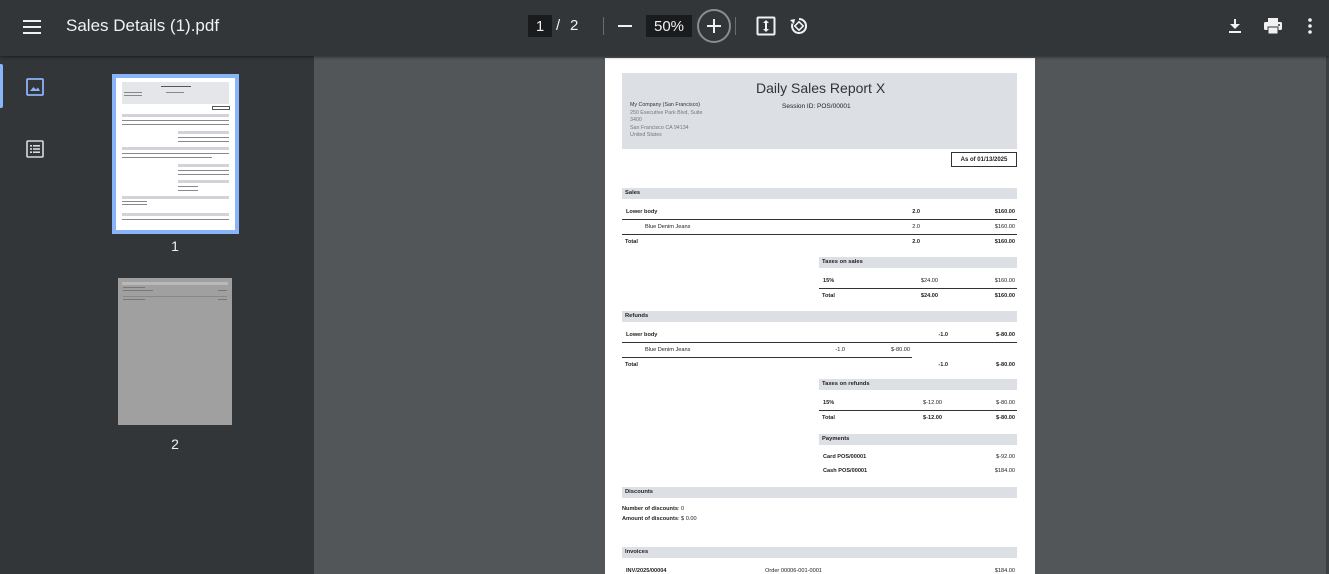 This screenshot has height=574, width=1329. I want to click on refund-tax-rate: 15%, so click(829, 403).